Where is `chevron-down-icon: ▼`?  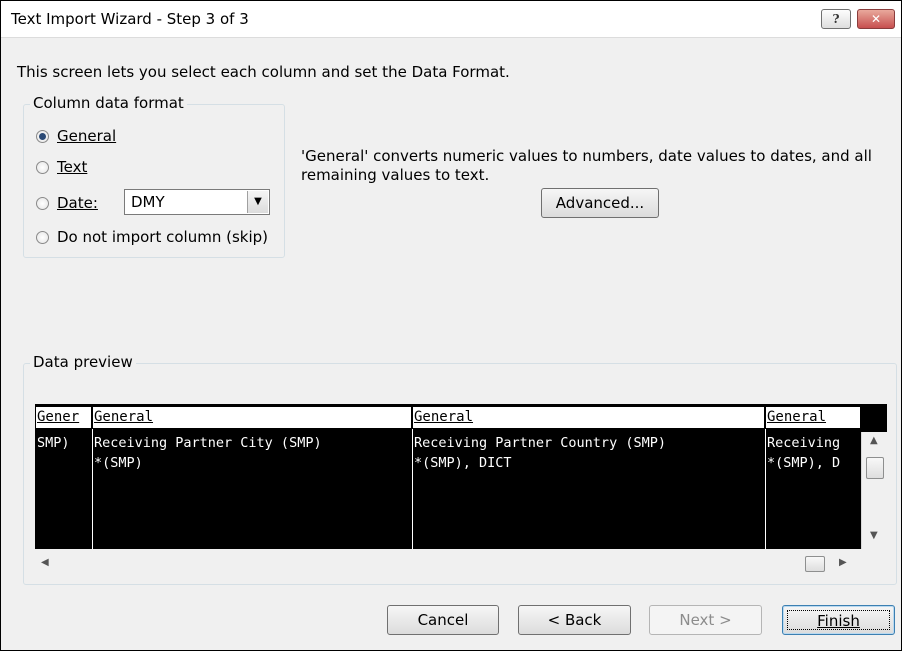
chevron-down-icon: ▼ is located at coordinates (257, 202).